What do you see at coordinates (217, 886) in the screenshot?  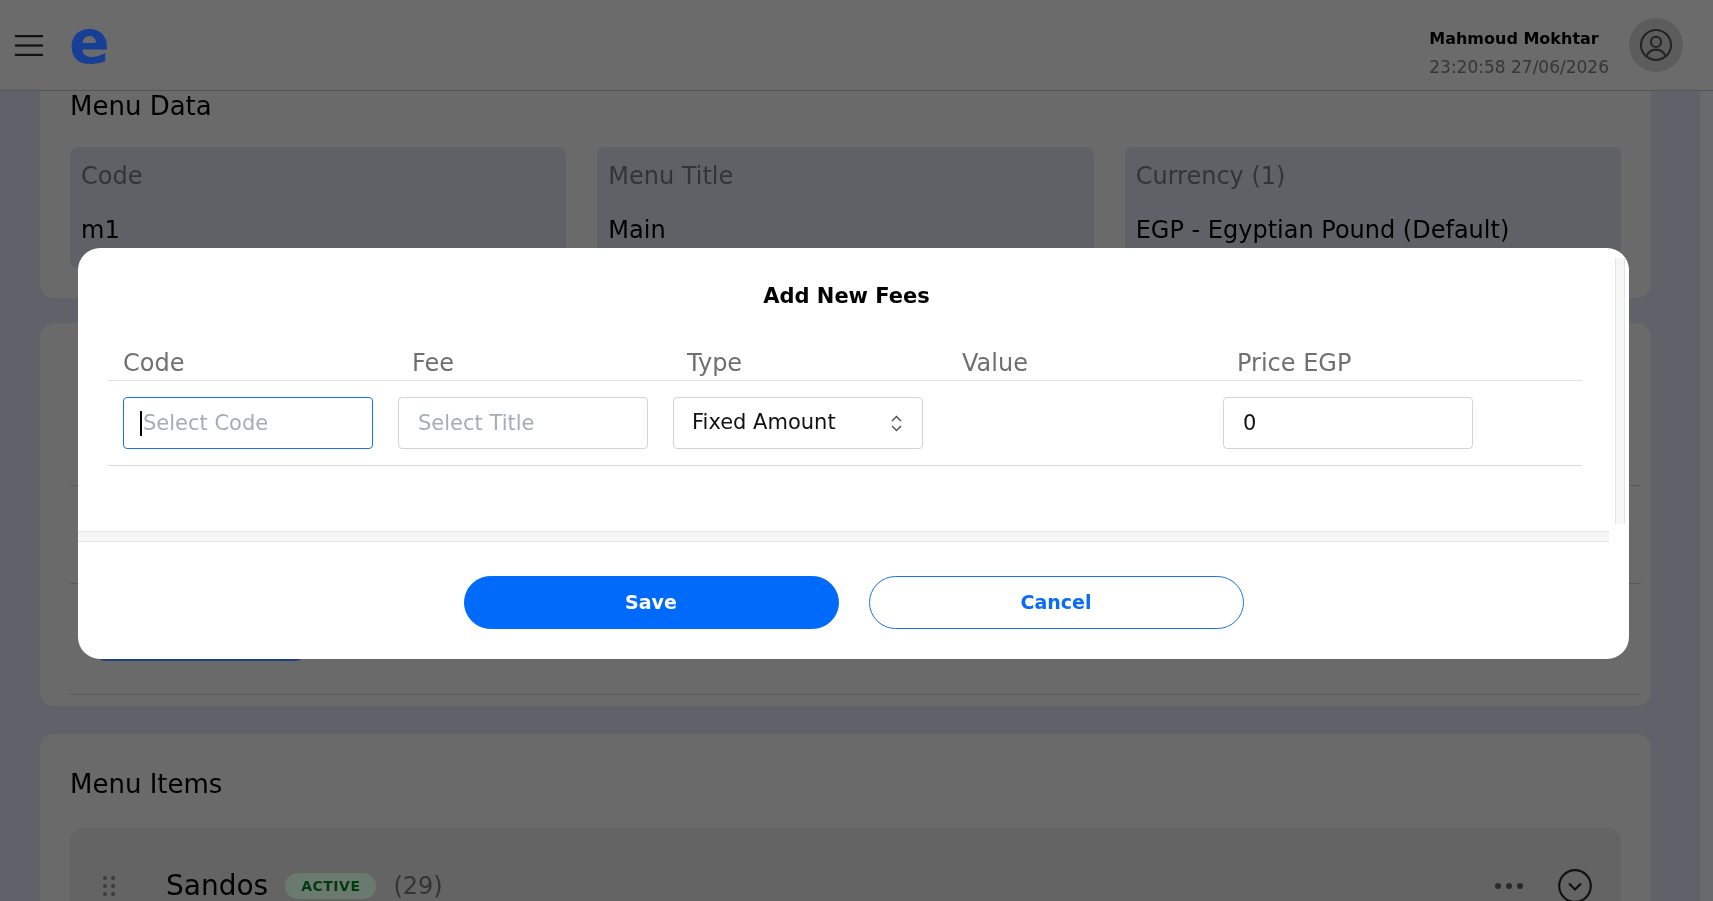 I see `category-name: Sandos` at bounding box center [217, 886].